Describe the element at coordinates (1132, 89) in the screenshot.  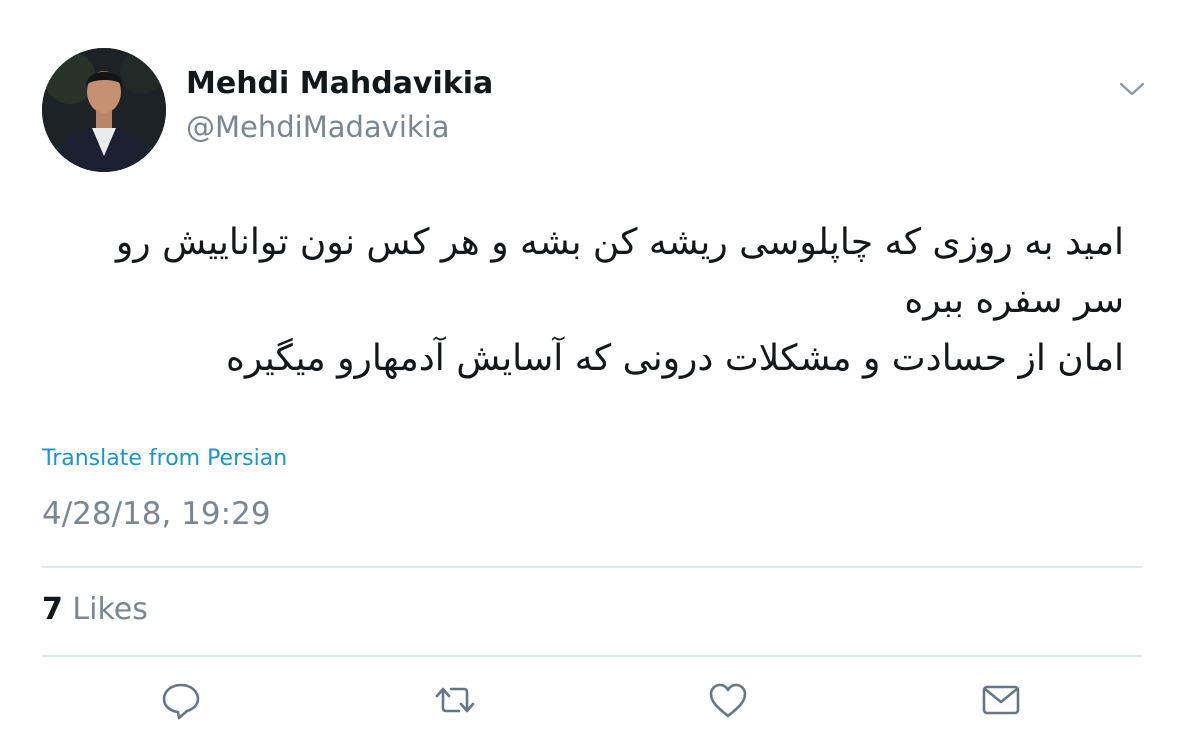
I see `chevron-down-icon` at that location.